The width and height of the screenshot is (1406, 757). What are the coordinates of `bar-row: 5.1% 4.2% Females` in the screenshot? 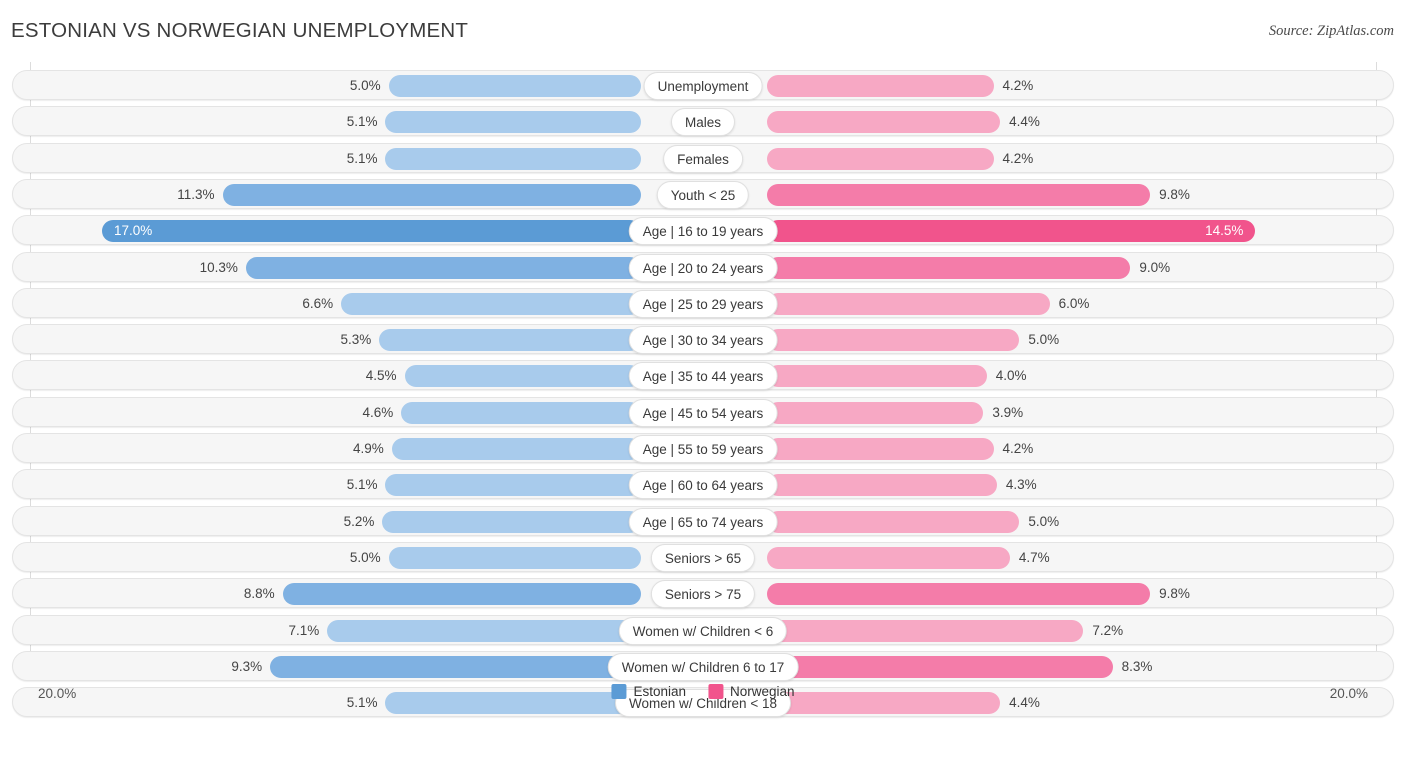 It's located at (703, 157).